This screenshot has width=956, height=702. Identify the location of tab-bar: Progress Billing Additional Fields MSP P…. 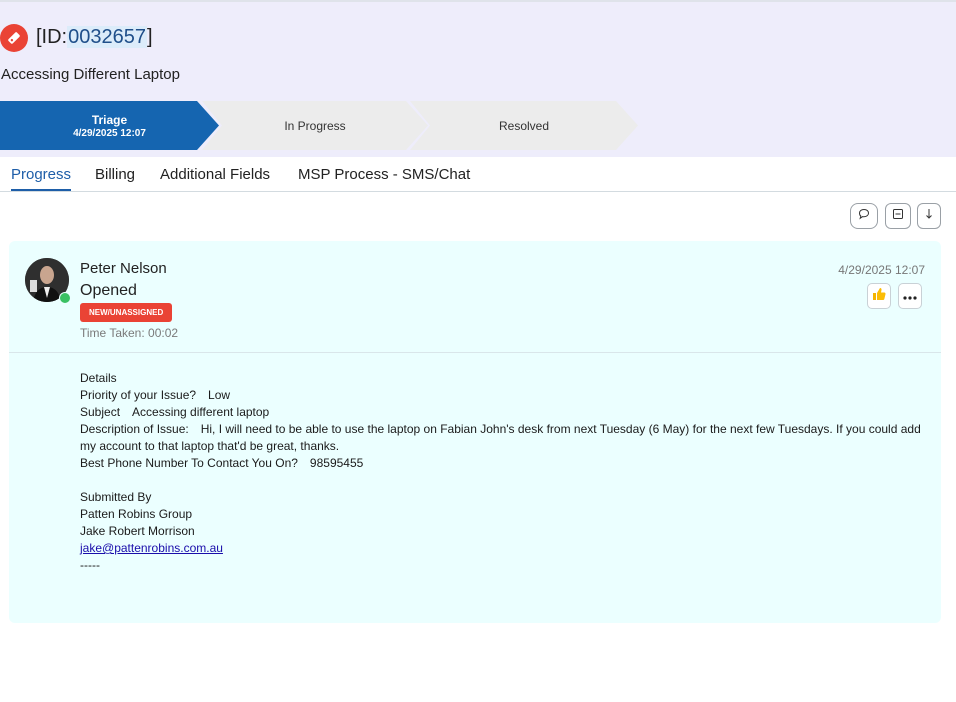
(478, 175).